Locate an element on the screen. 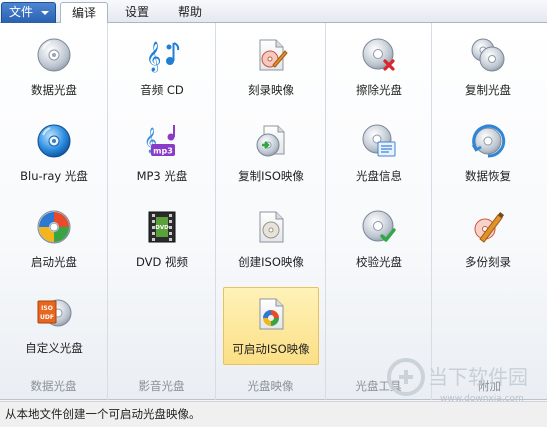  button-label: DVD 视频 is located at coordinates (162, 262).